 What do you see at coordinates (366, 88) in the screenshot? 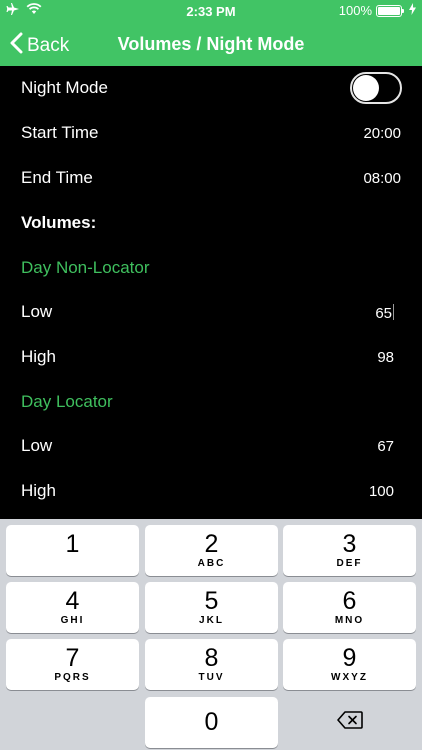
I see `toggle-knob` at bounding box center [366, 88].